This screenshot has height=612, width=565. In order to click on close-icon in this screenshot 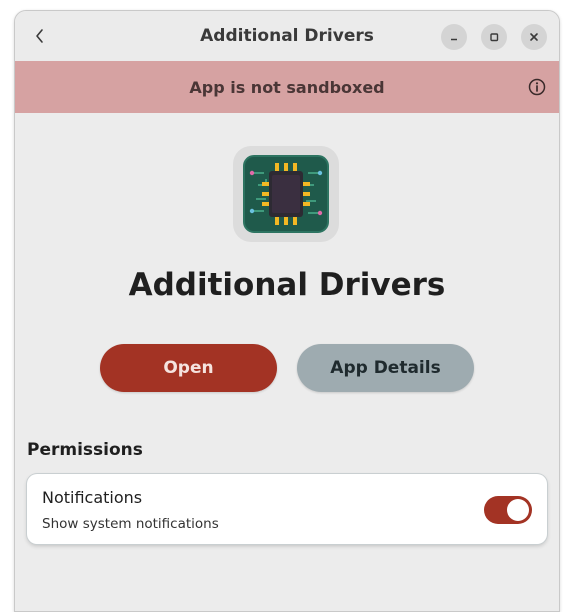, I will do `click(534, 37)`.